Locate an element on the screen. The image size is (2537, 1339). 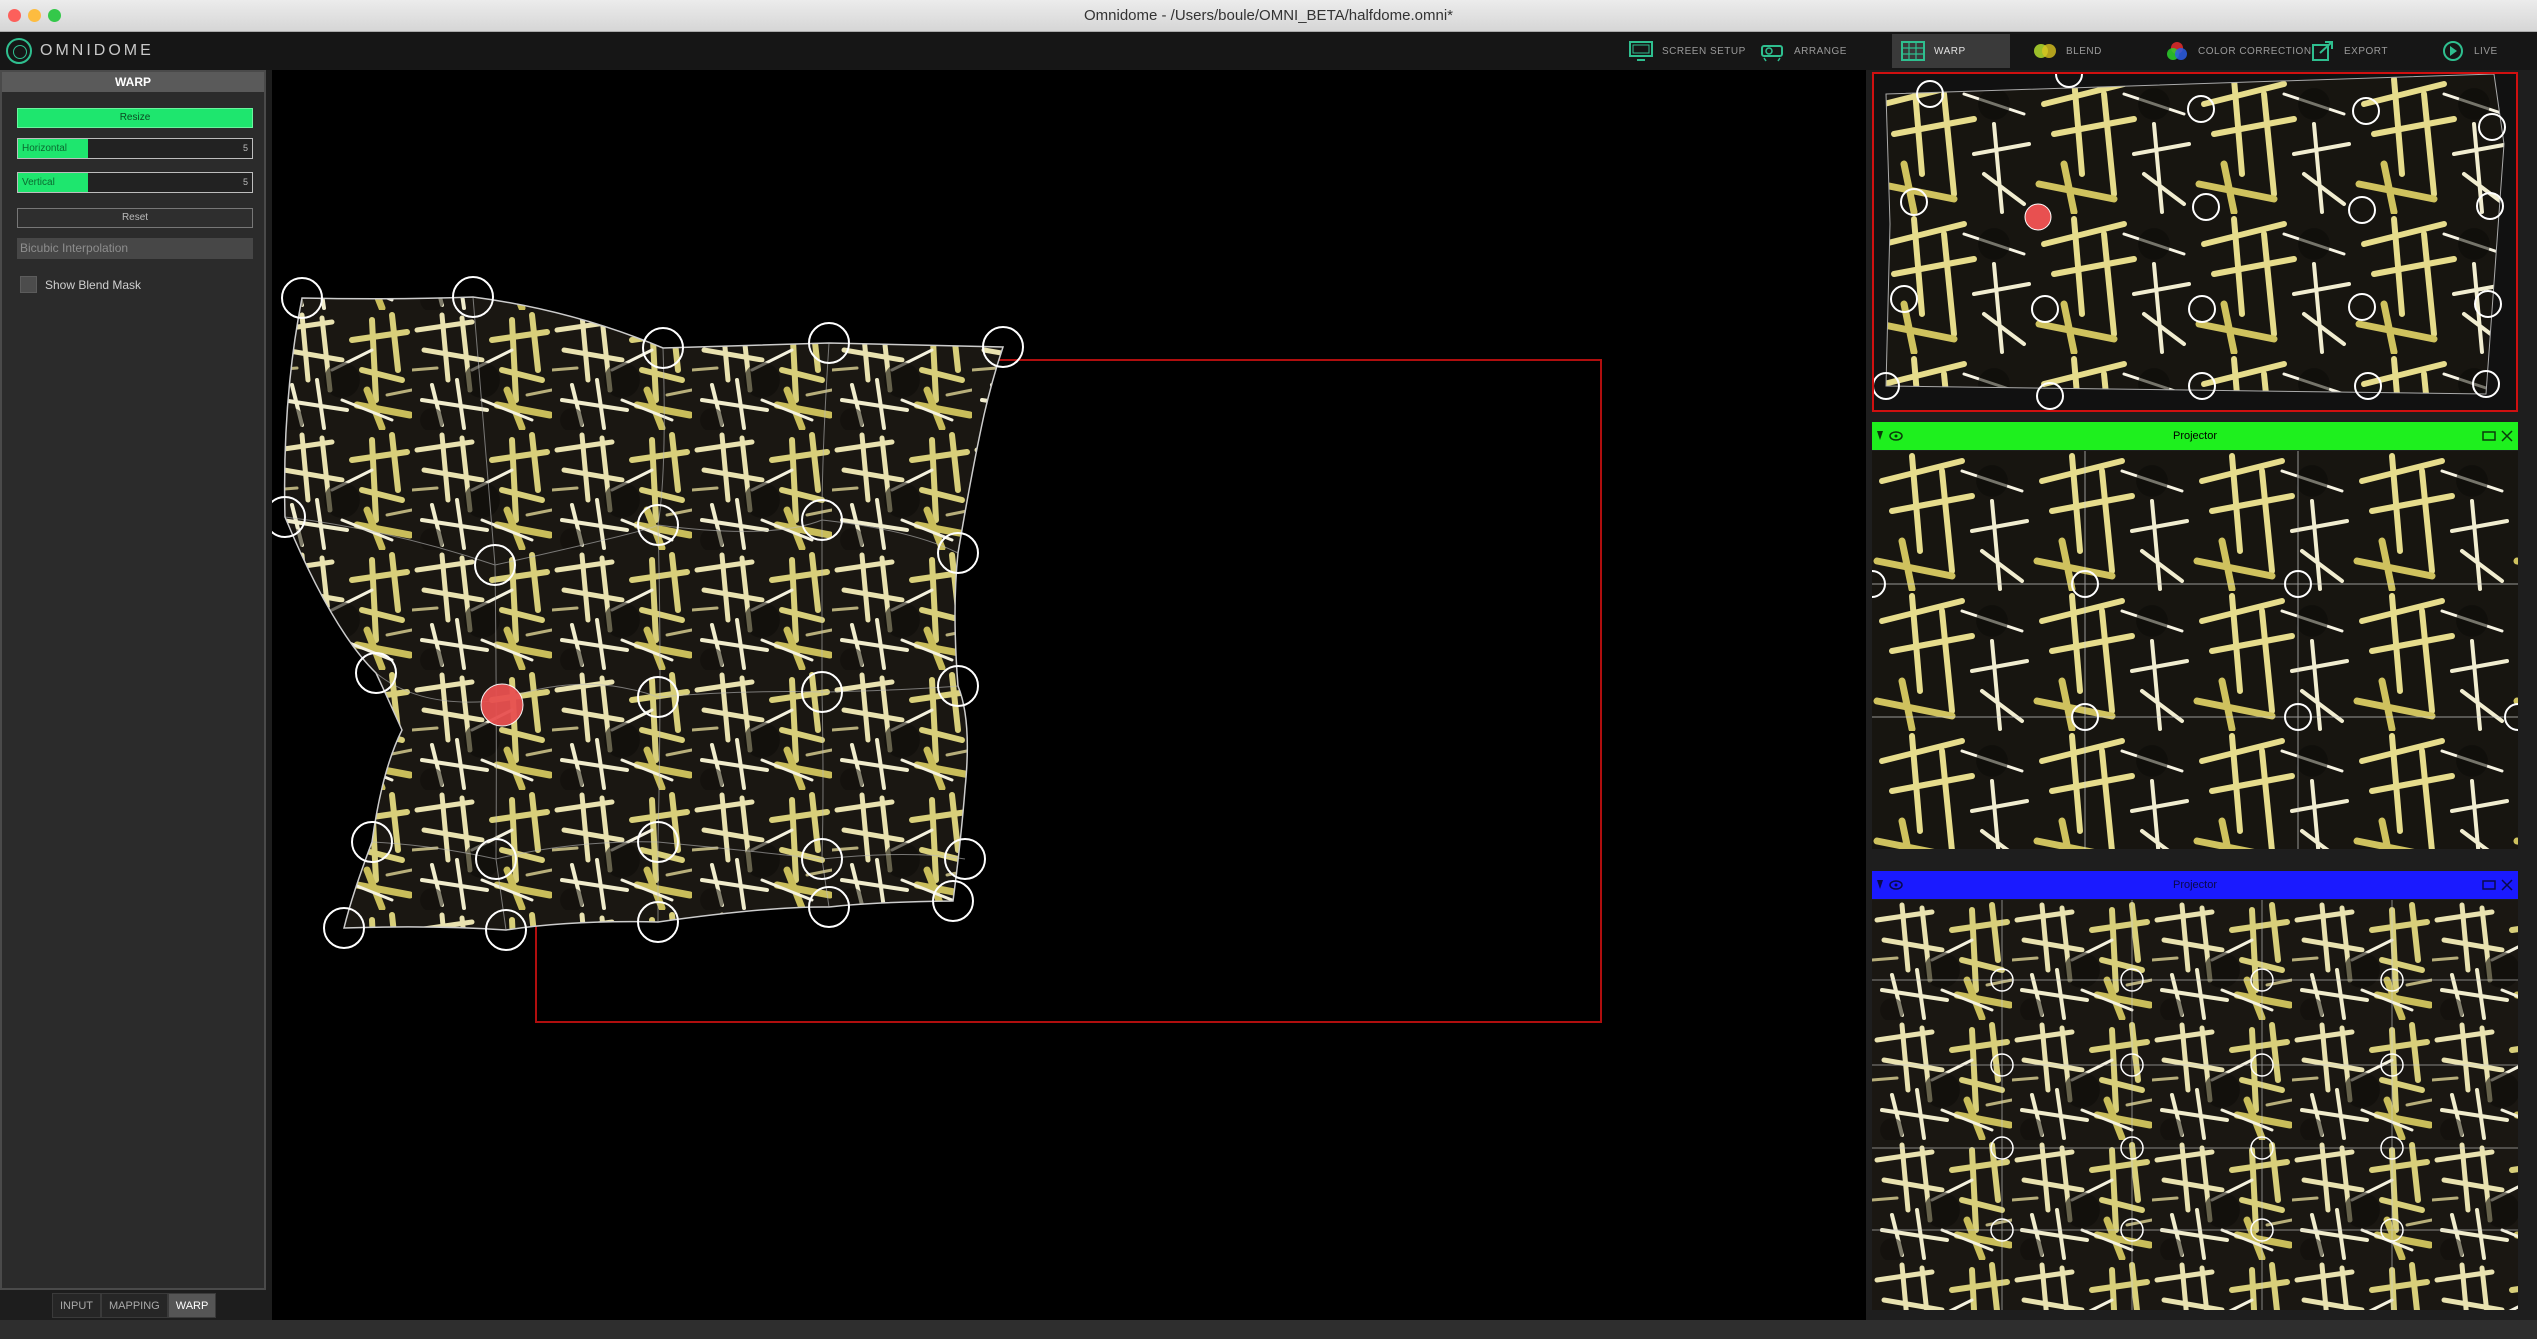
slider-label: Vertical is located at coordinates (38, 182).